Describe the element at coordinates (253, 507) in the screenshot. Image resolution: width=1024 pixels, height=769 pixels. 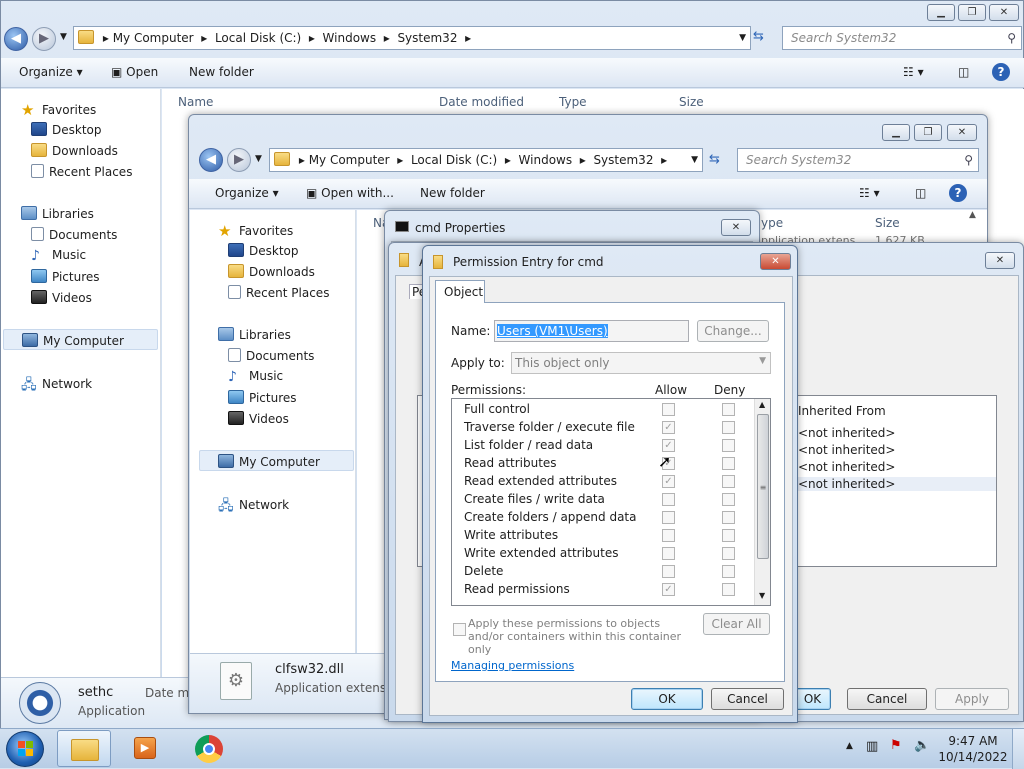
I see `nav-network: 🖧 Network` at that location.